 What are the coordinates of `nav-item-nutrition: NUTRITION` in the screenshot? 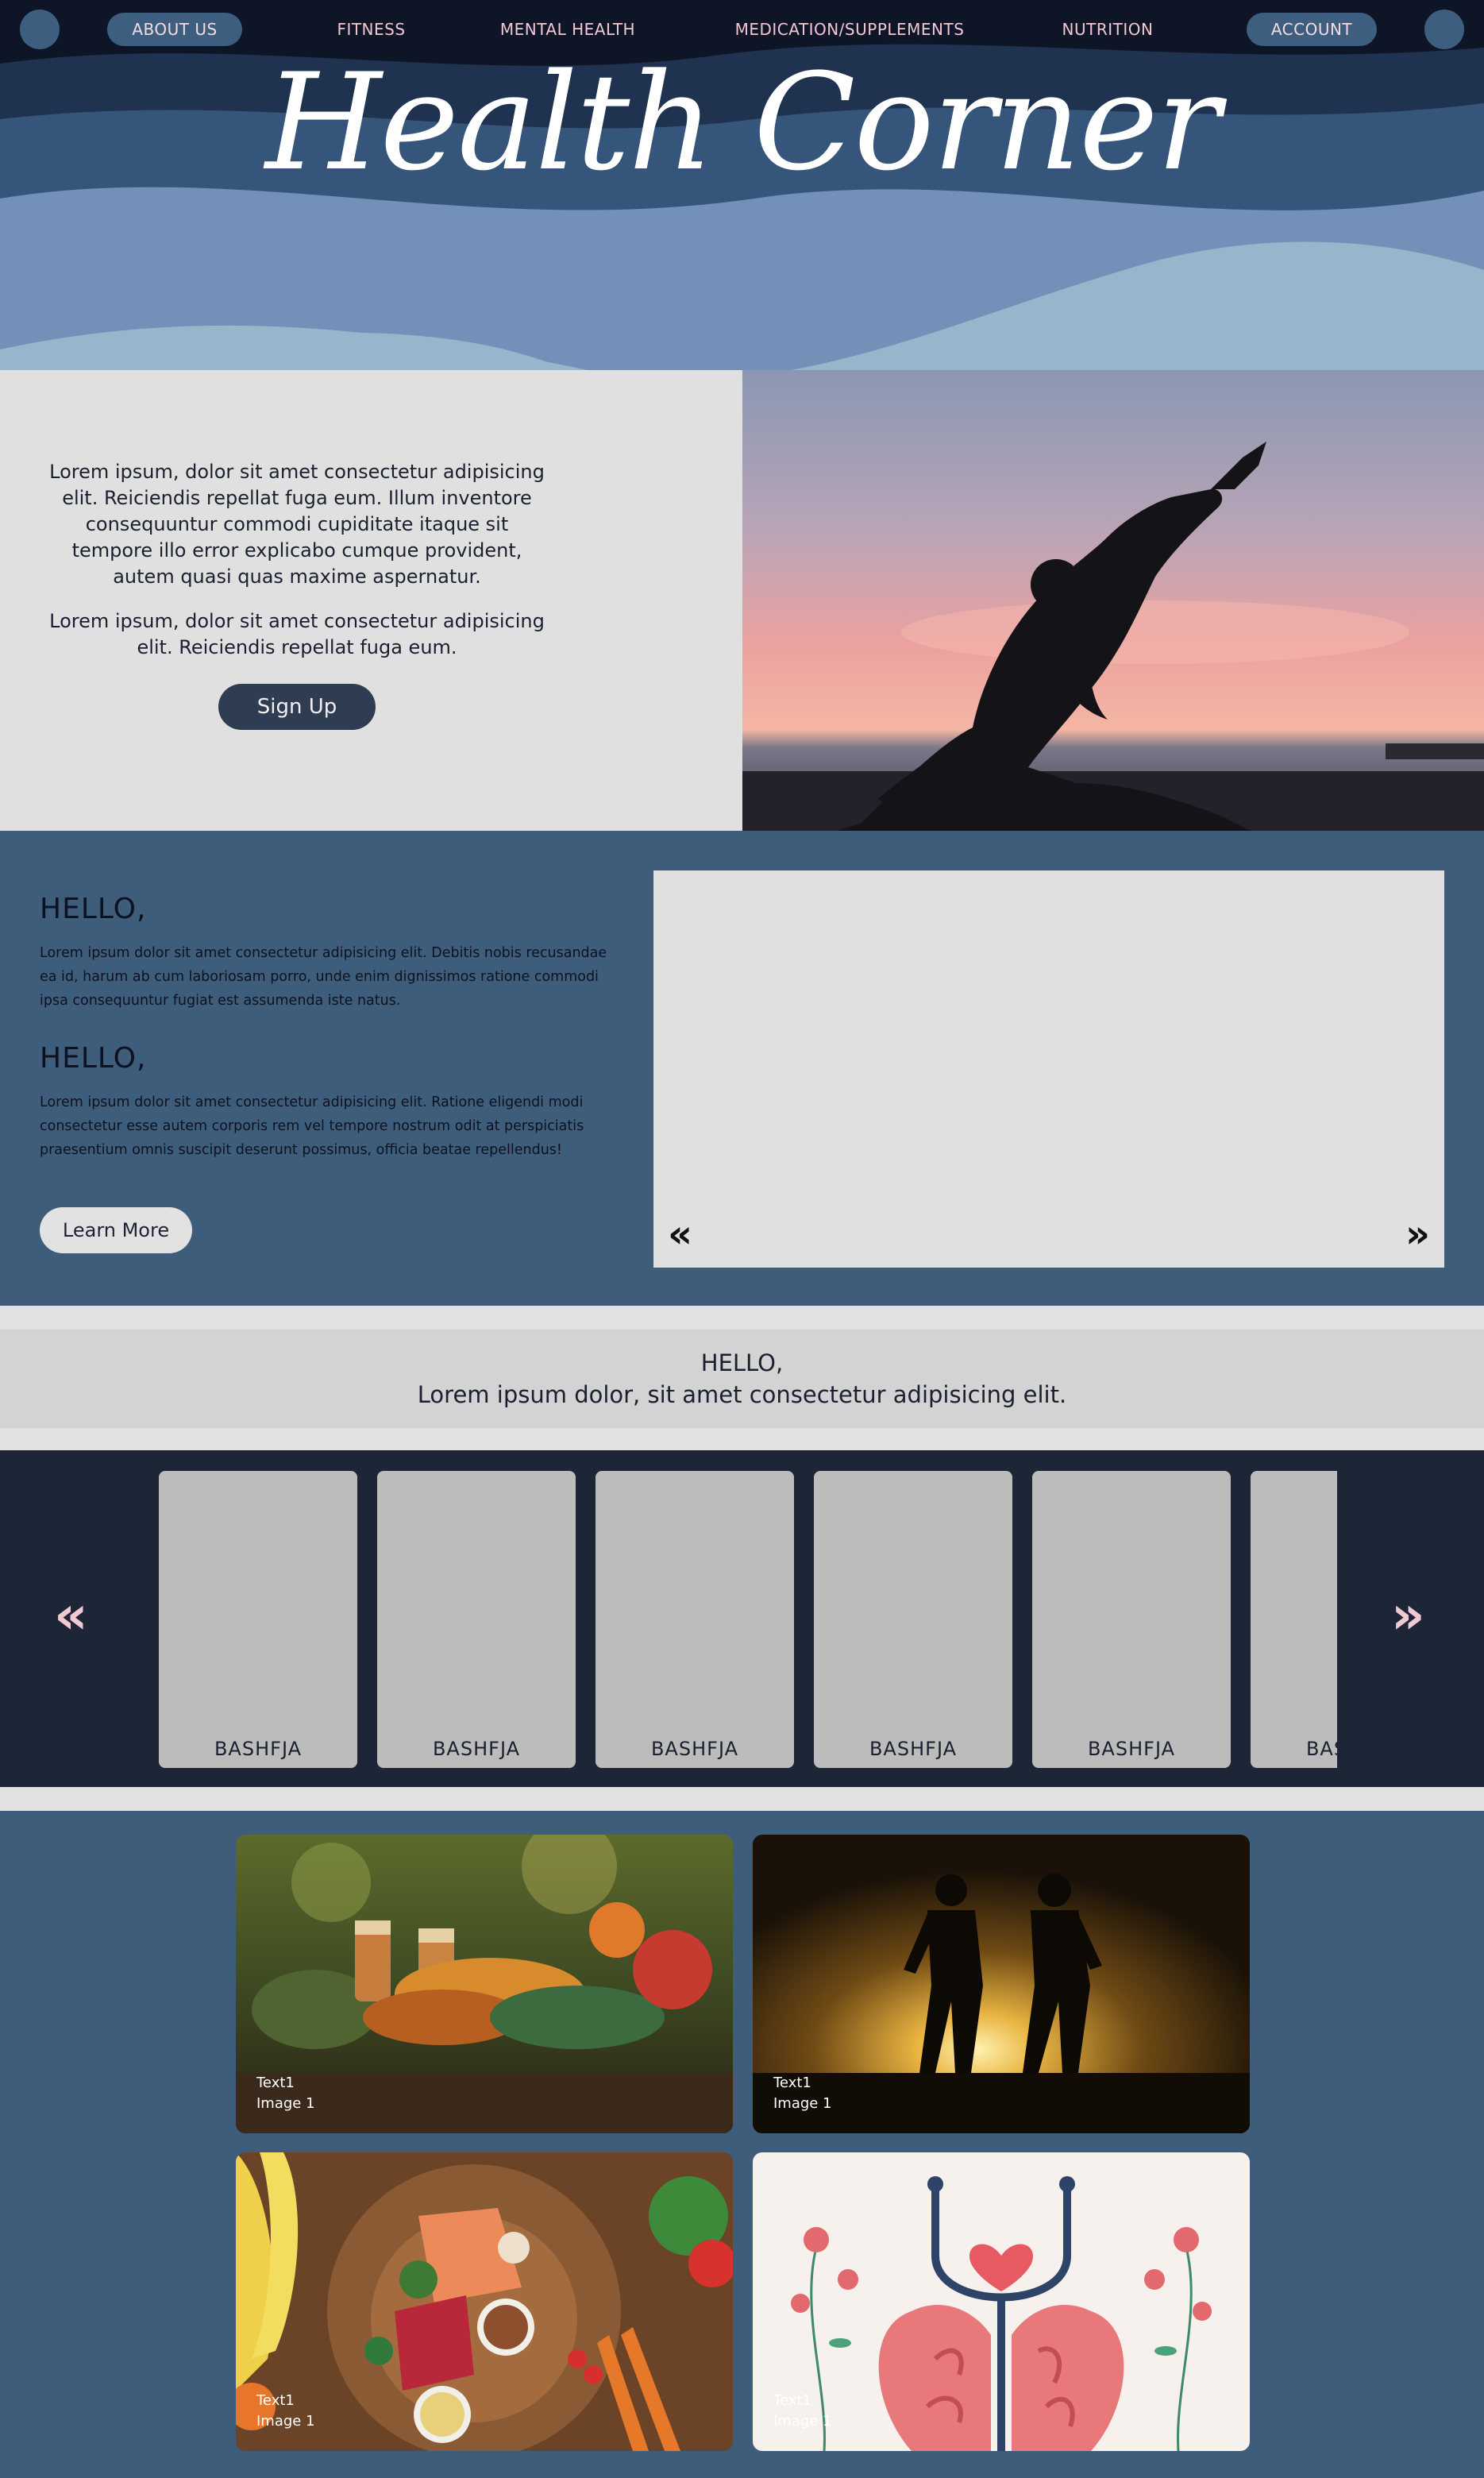 It's located at (1108, 29).